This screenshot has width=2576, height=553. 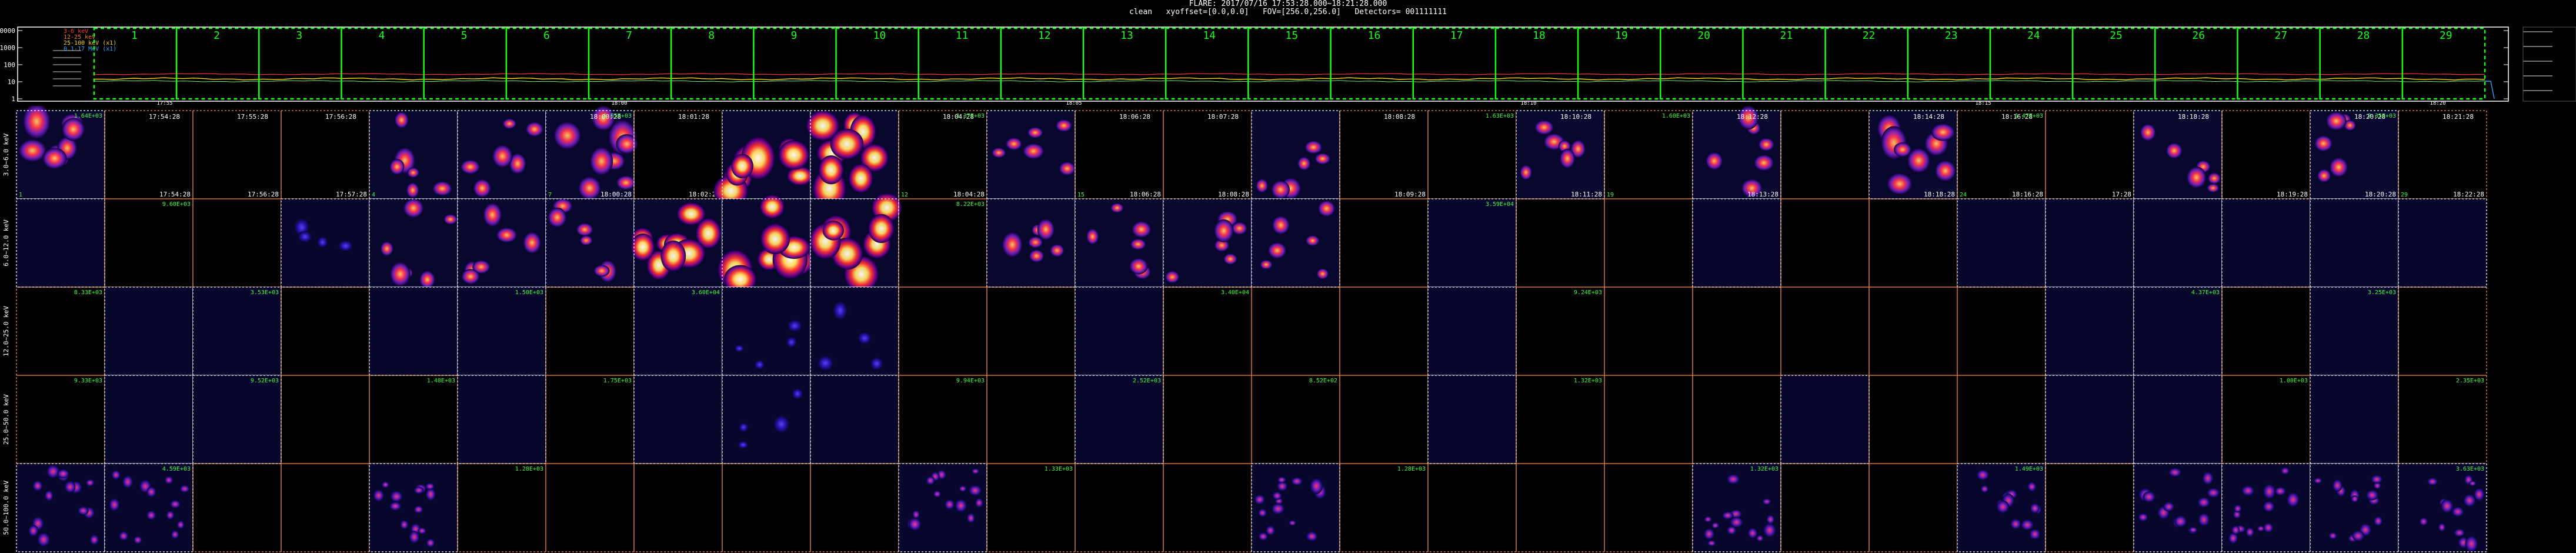 What do you see at coordinates (2193, 117) in the screenshot?
I see `cell-start-time: 18:18:28` at bounding box center [2193, 117].